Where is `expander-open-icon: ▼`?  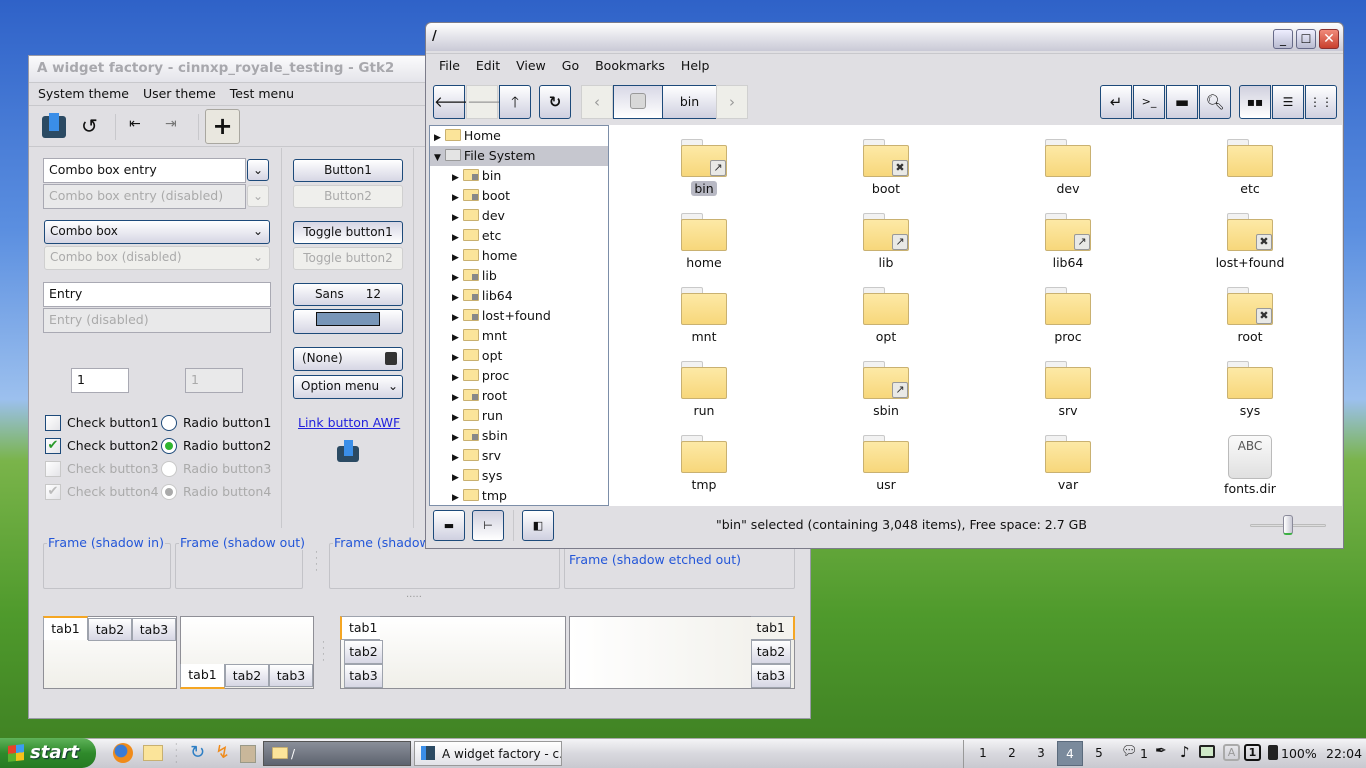
expander-open-icon: ▼ is located at coordinates (437, 158).